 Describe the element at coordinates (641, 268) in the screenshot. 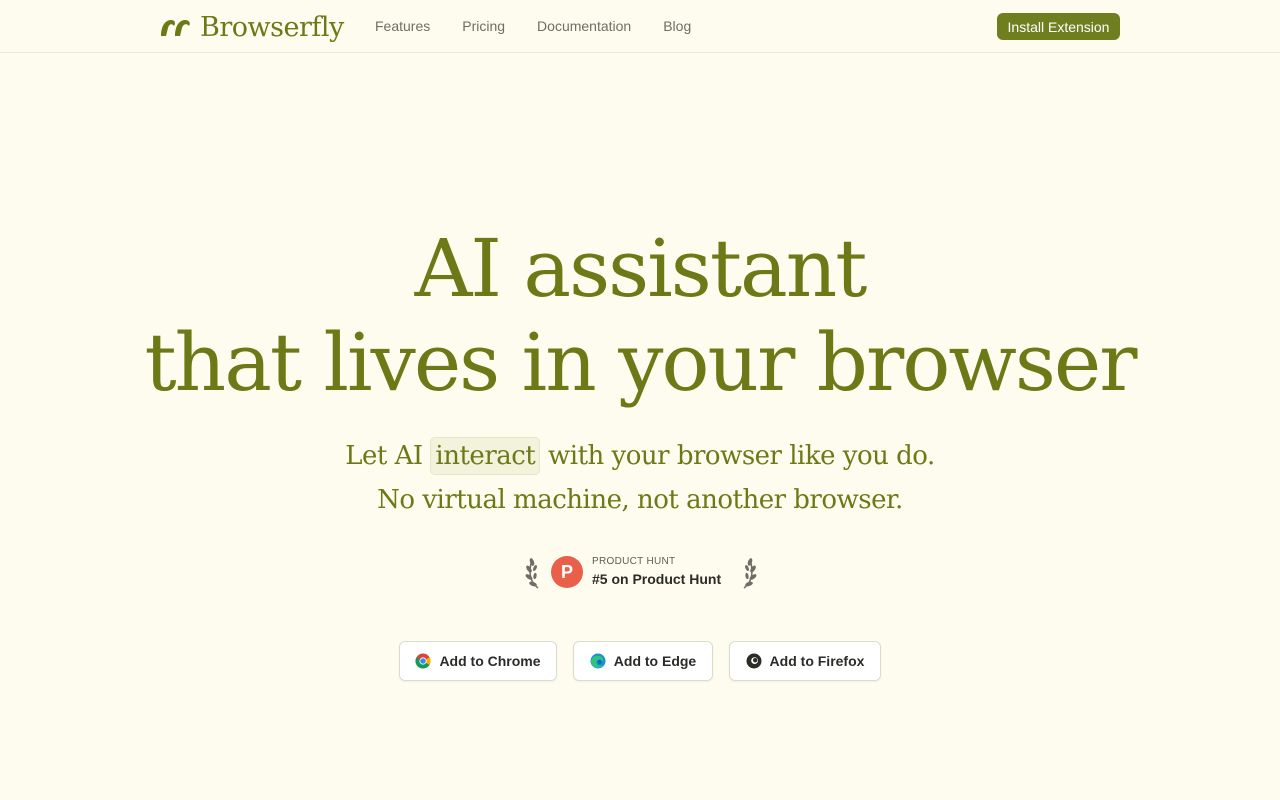

I see `hero-title-line-1: AI assistant` at that location.